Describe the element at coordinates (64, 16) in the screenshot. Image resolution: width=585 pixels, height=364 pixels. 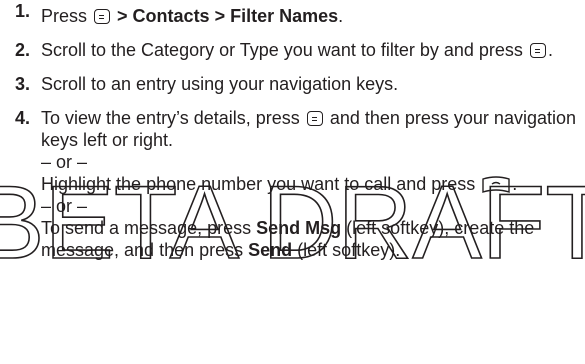
I see `step-text: Press` at that location.